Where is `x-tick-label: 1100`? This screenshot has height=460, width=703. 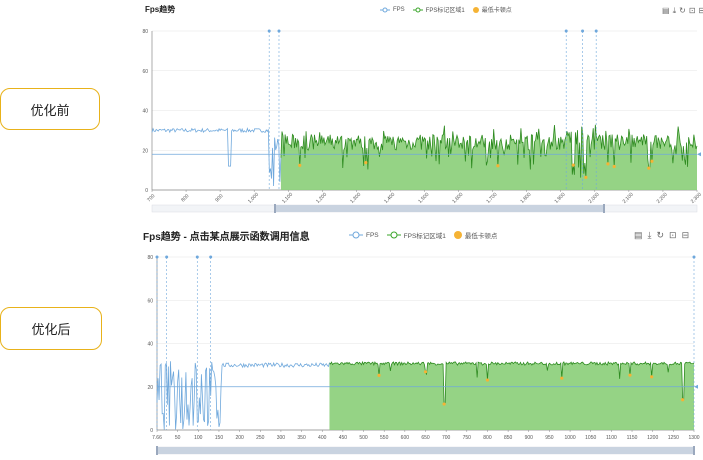
x-tick-label: 1100 is located at coordinates (611, 438).